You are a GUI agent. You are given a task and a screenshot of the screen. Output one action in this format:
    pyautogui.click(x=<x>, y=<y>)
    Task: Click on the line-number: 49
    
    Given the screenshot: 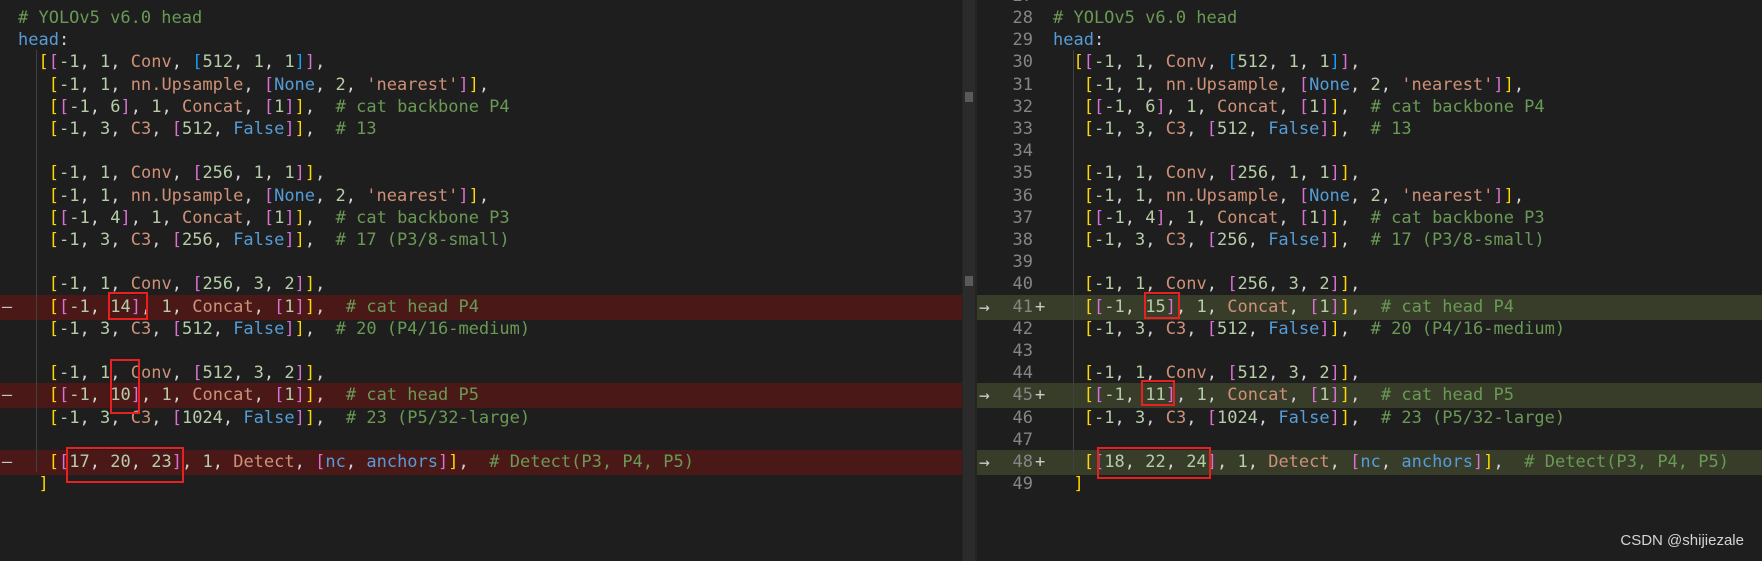 What is the action you would take?
    pyautogui.click(x=1022, y=484)
    